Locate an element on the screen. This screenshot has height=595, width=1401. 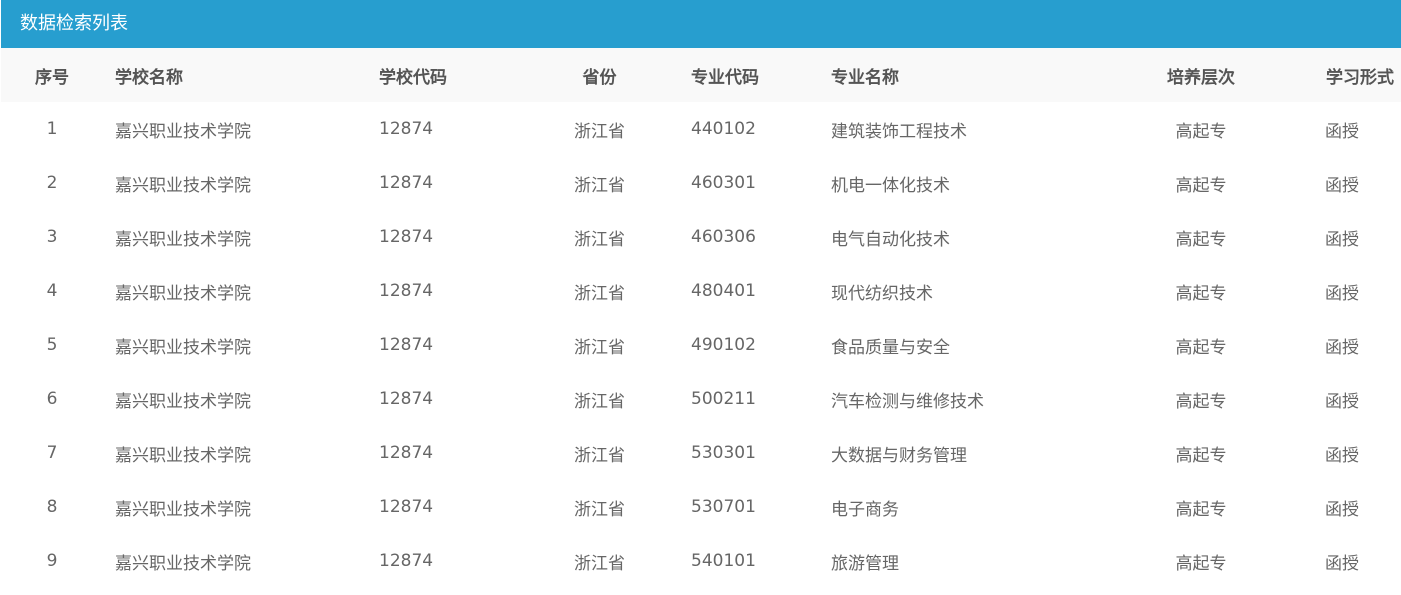
cell-major-code: 540101 is located at coordinates (723, 561).